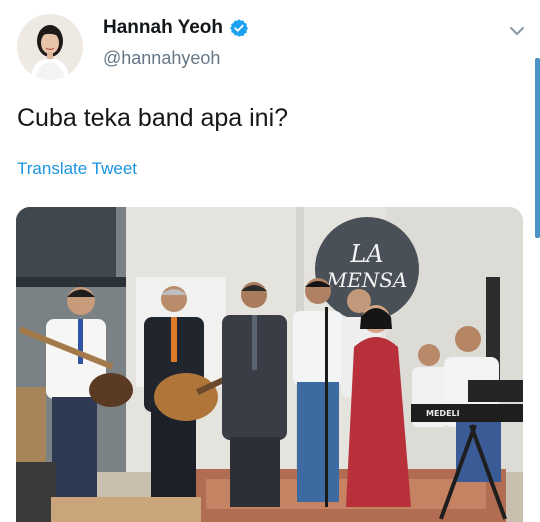 The image size is (540, 522). Describe the element at coordinates (163, 28) in the screenshot. I see `display-name: Hannah Yeoh` at that location.